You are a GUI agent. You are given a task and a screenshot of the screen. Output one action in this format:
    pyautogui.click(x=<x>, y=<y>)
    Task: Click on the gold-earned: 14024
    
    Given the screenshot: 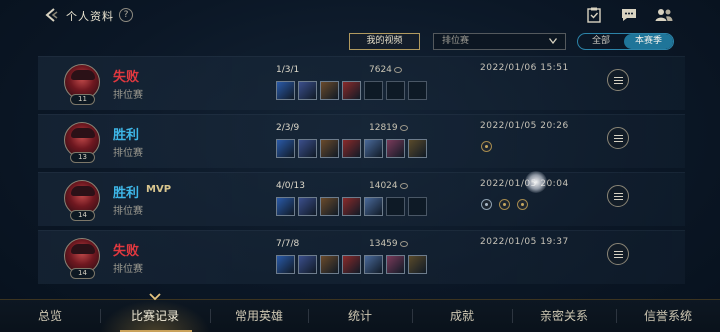 What is the action you would take?
    pyautogui.click(x=388, y=186)
    